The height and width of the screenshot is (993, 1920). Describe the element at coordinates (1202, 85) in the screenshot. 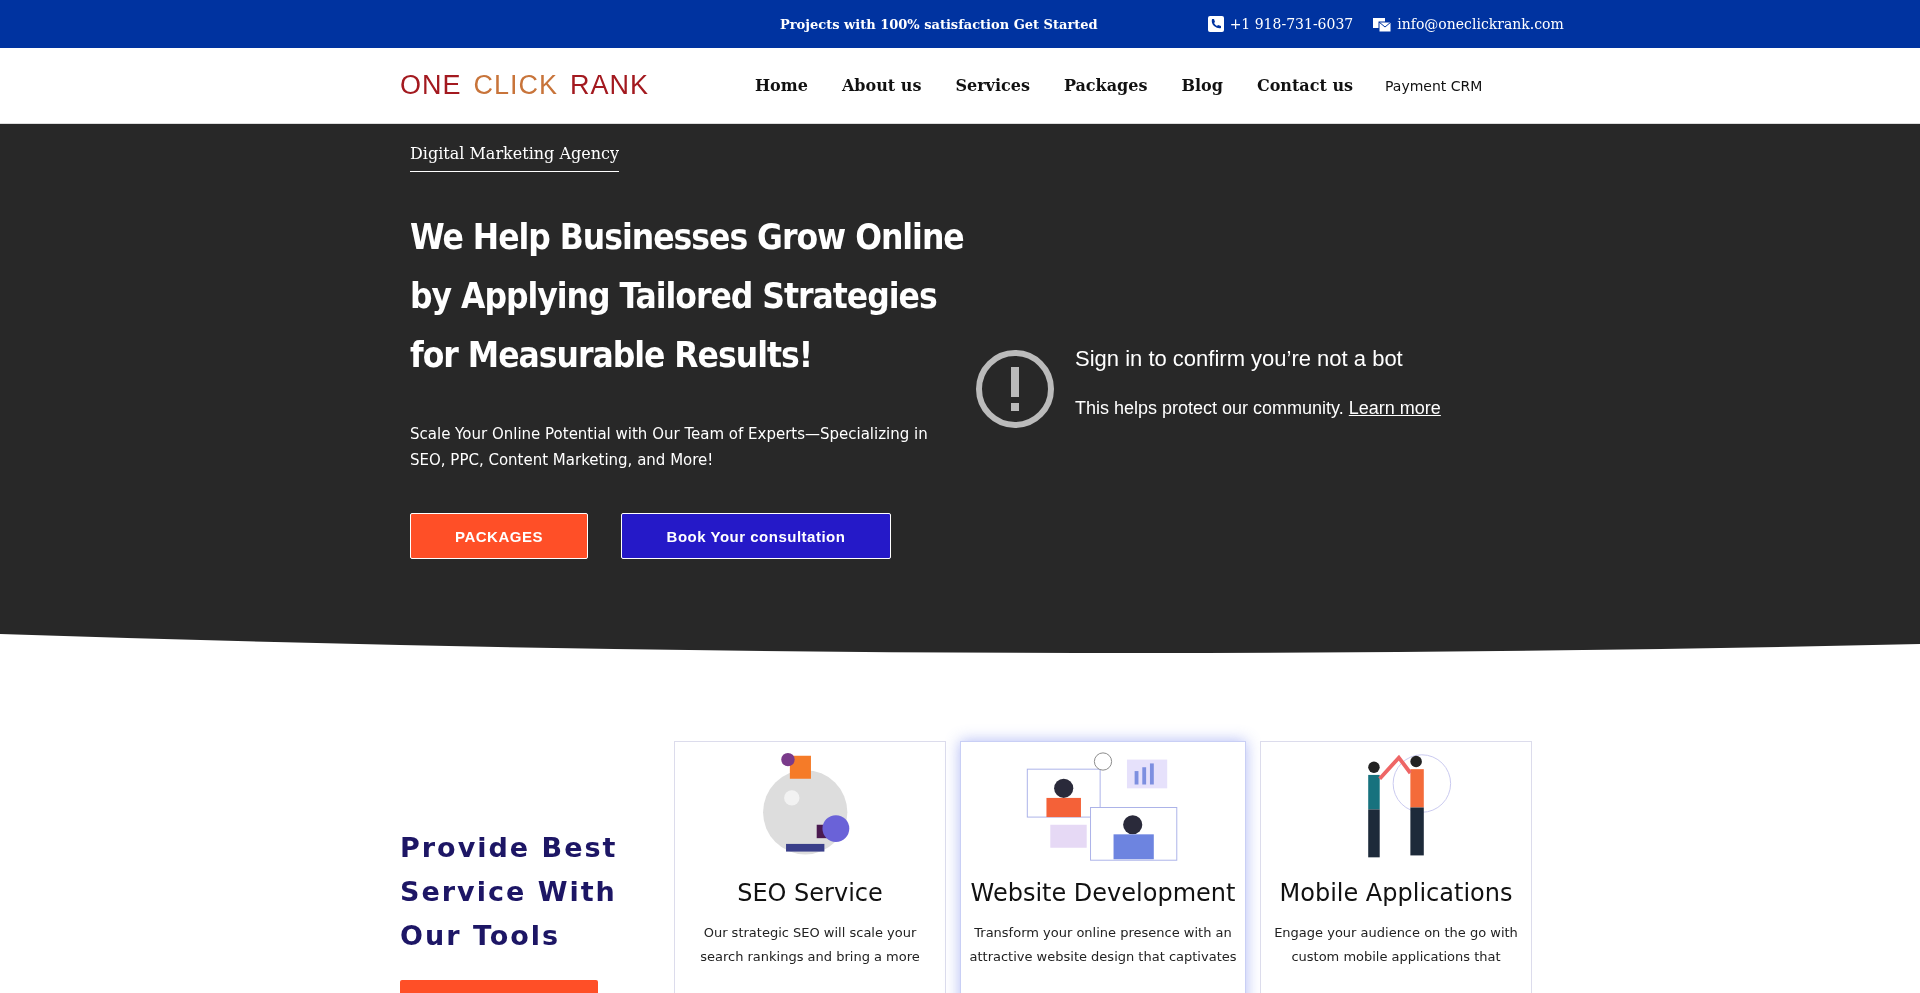

I see `nav-link: Blog` at that location.